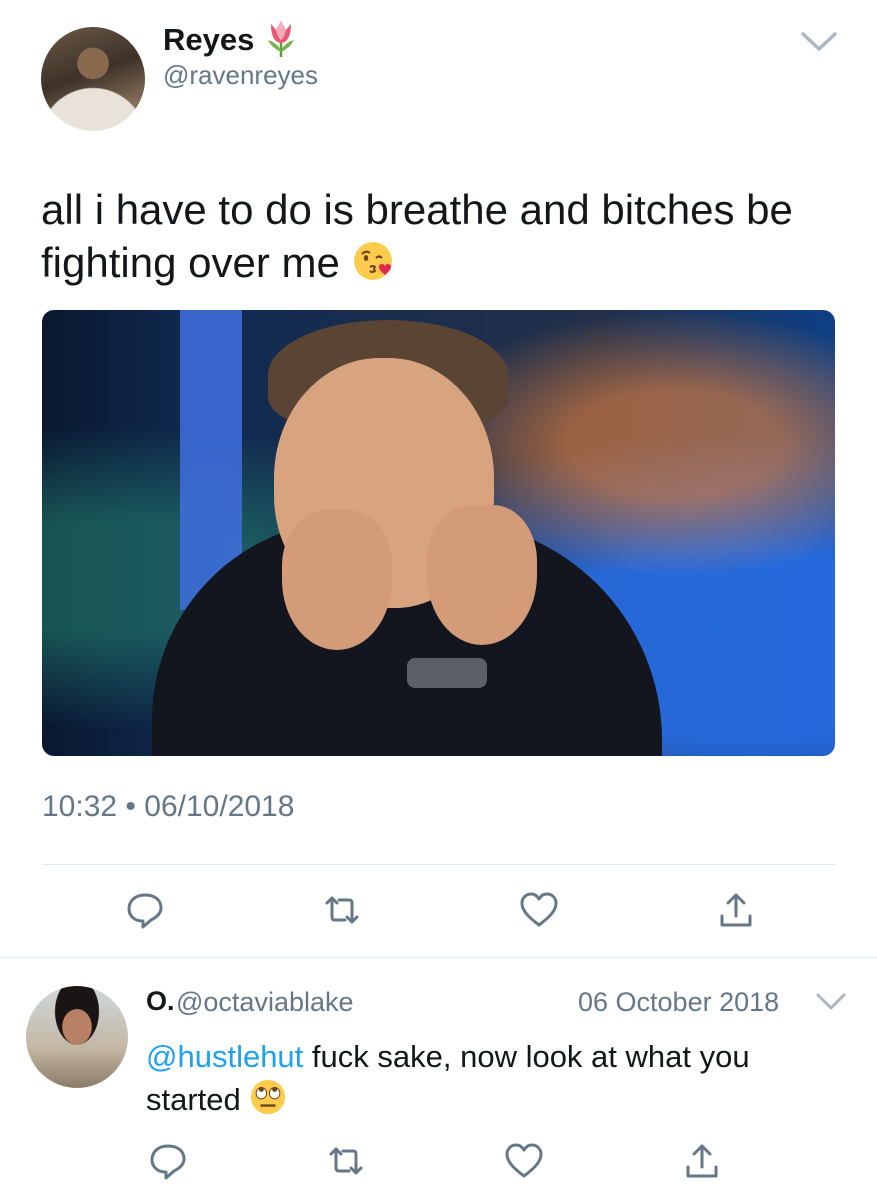 The height and width of the screenshot is (1200, 877). I want to click on author-avatar, so click(93, 79).